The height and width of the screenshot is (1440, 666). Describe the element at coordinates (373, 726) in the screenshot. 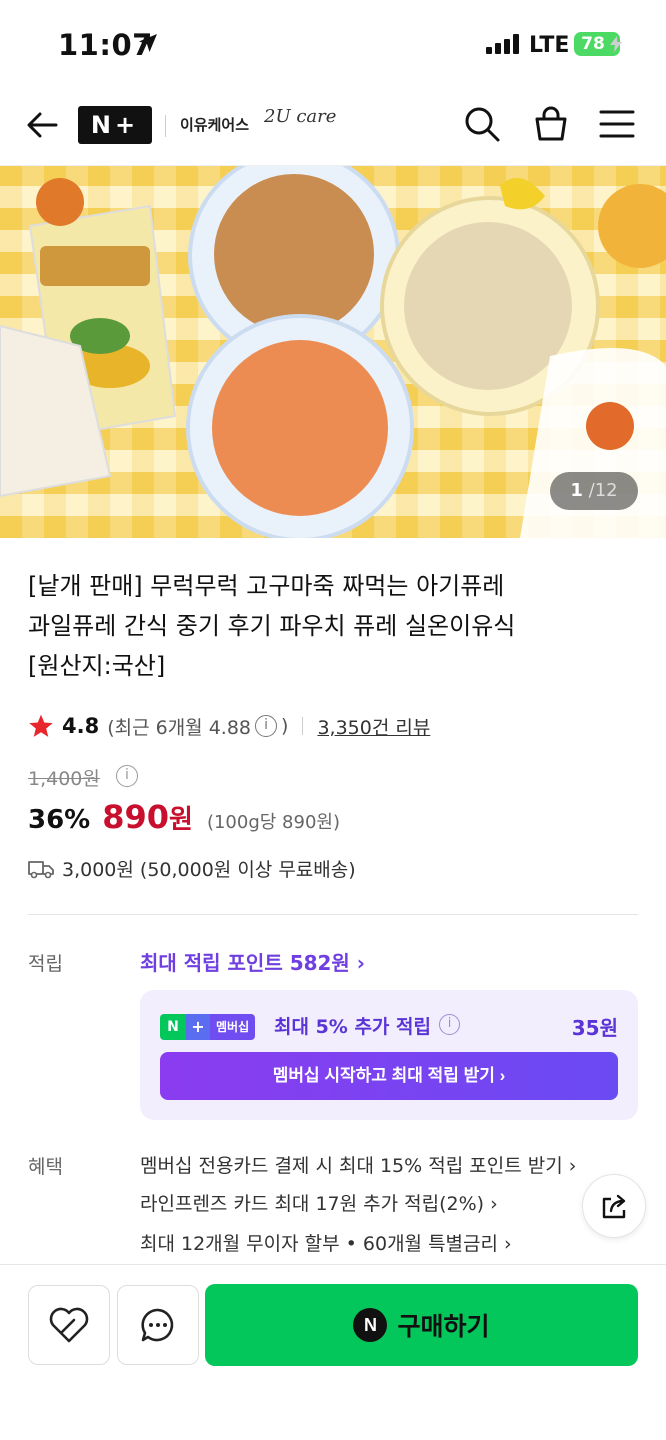

I see `review-count-link: 3,350건 리뷰` at that location.